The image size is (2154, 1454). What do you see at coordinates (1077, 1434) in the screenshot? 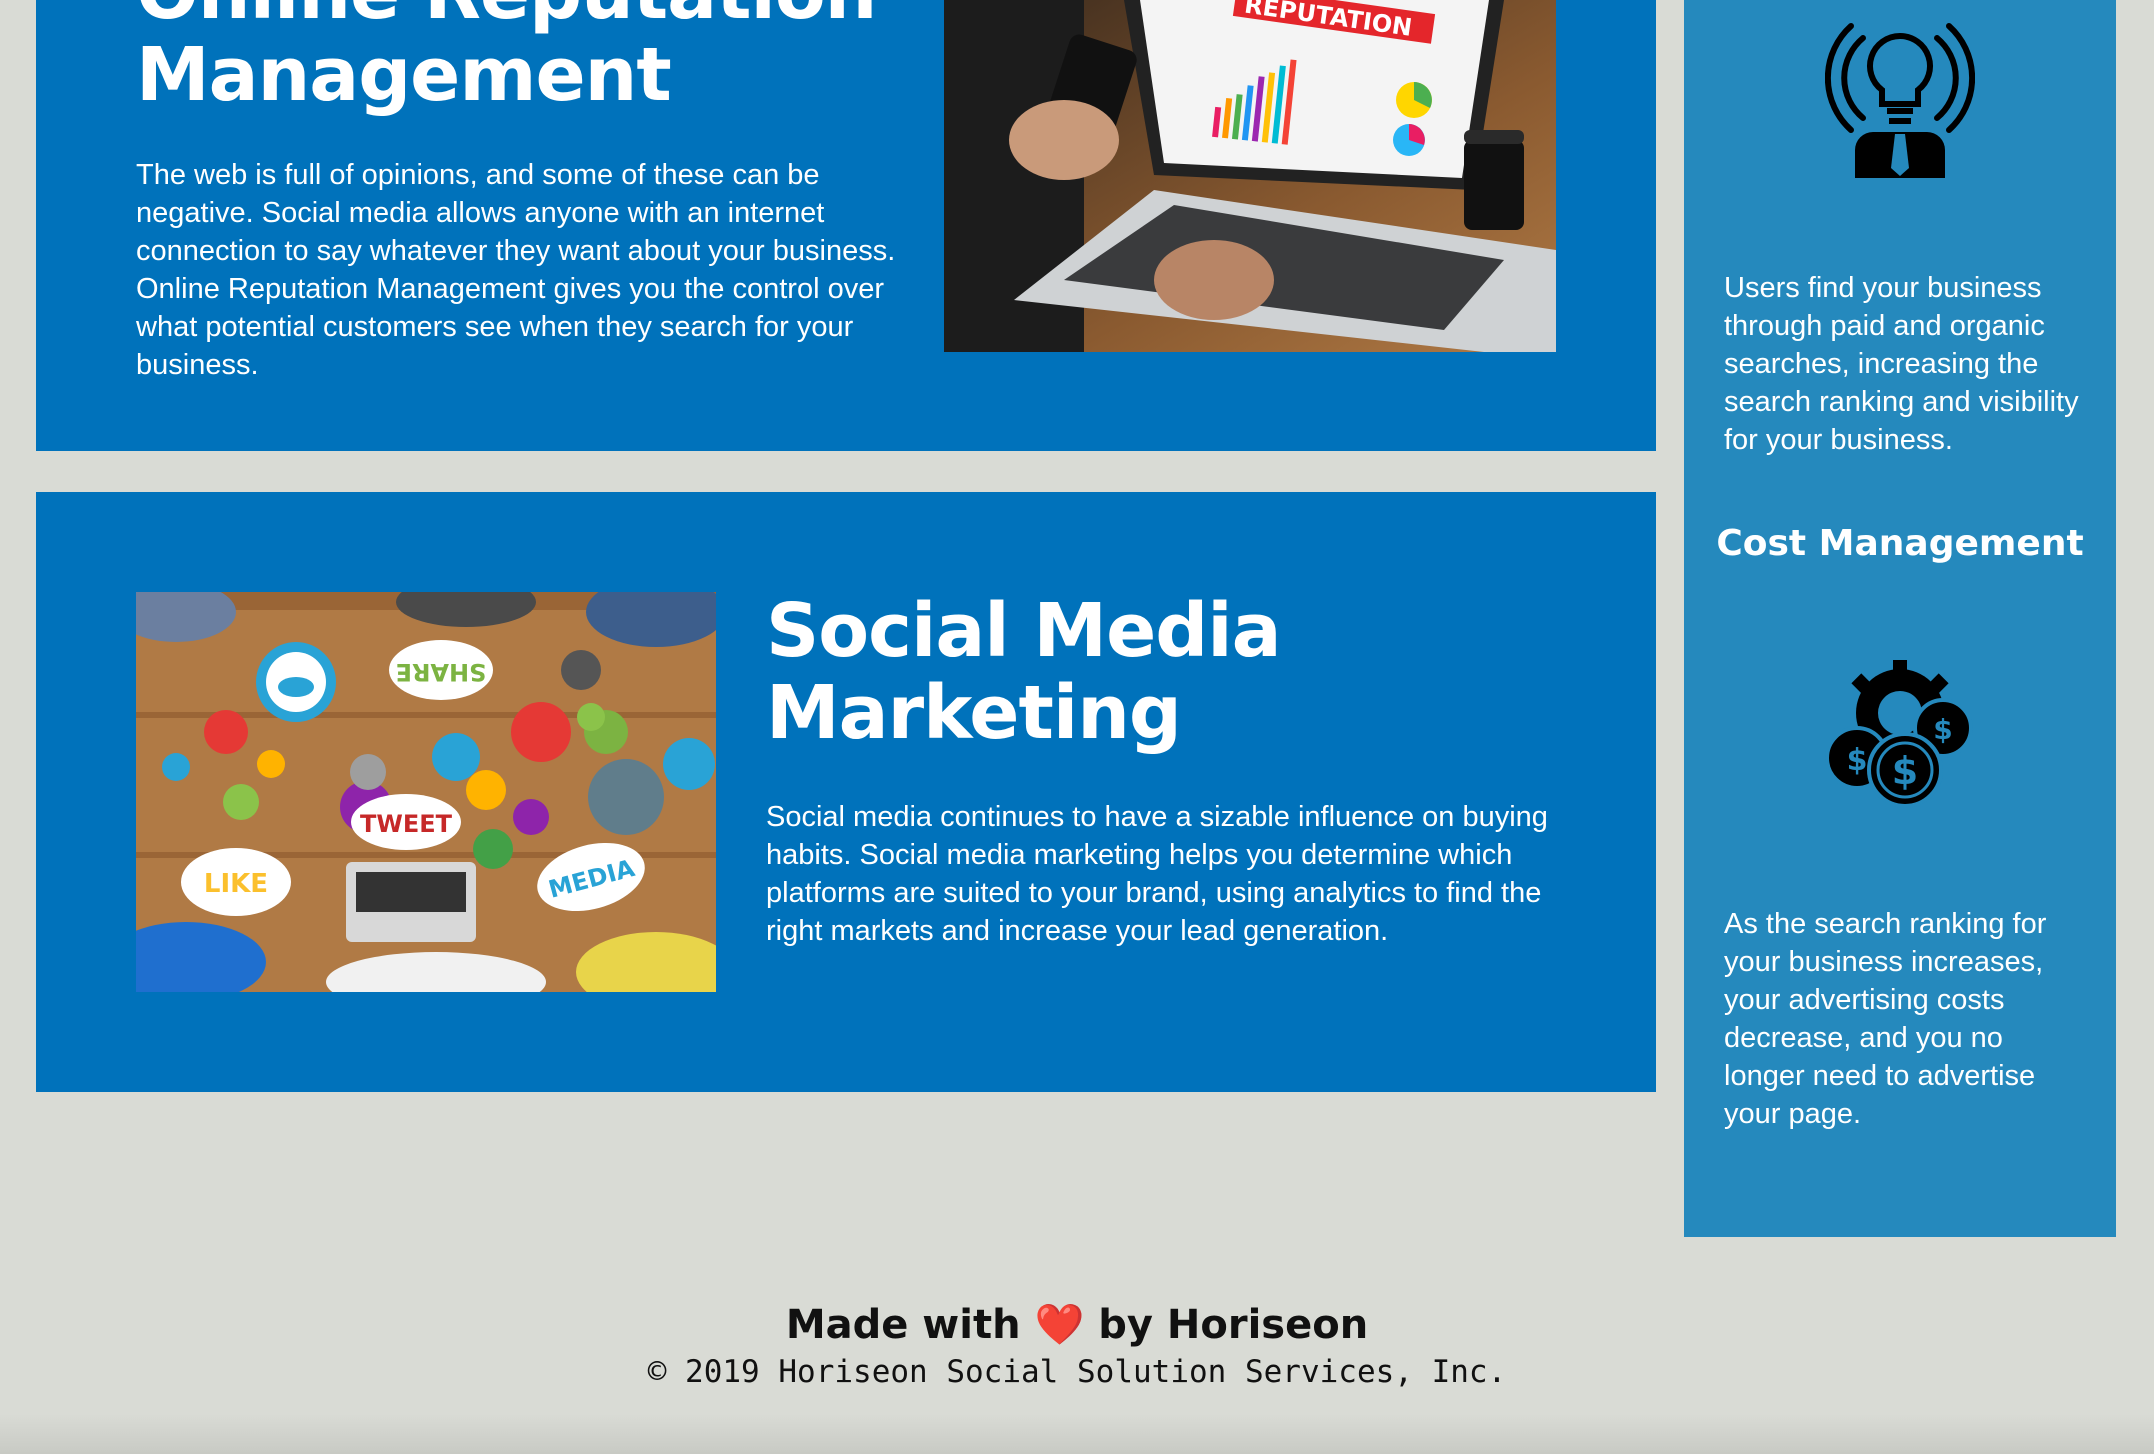
I see `window-bottom-edge` at bounding box center [1077, 1434].